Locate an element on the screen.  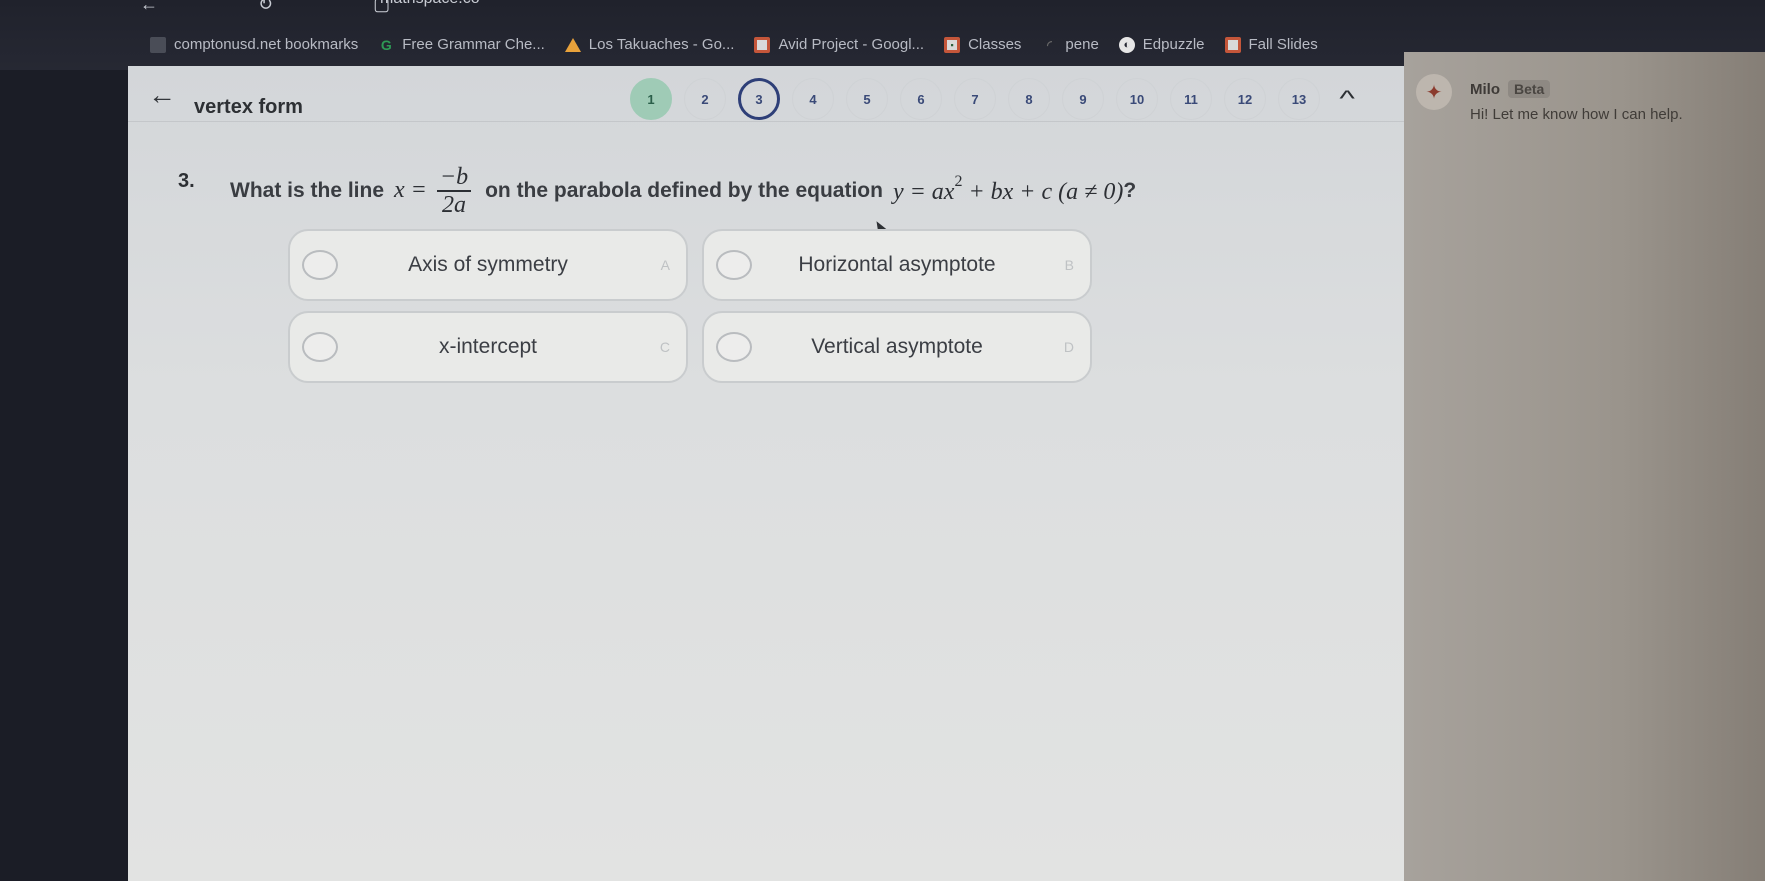
fraction: −b 2a is located at coordinates (454, 191).